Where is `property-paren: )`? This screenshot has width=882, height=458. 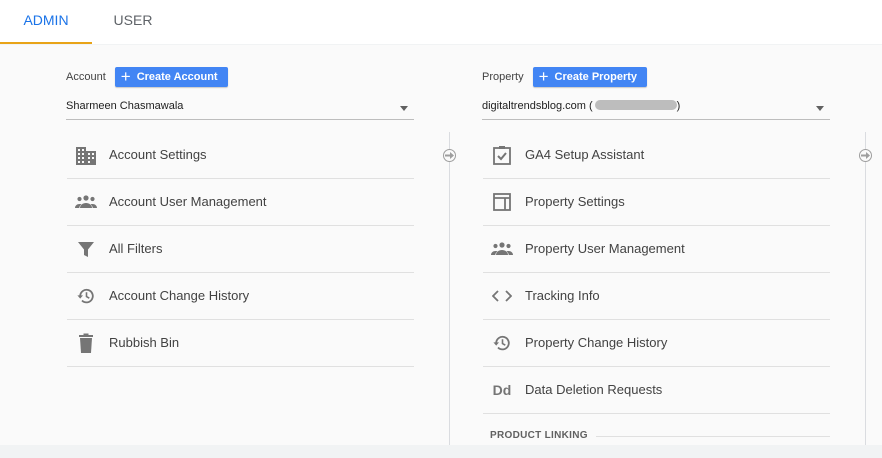
property-paren: ) is located at coordinates (678, 106).